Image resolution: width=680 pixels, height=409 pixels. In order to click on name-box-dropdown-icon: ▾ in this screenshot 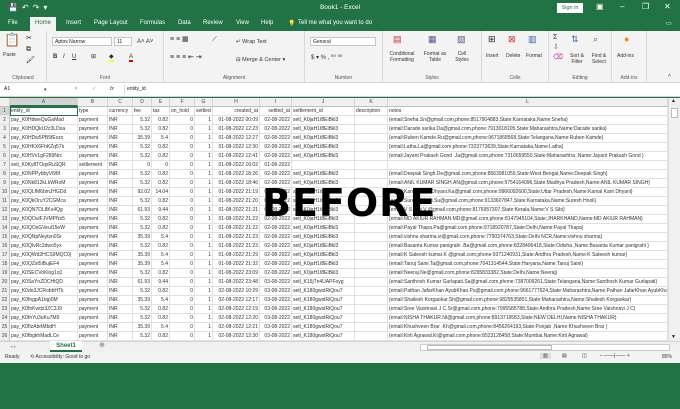, I will do `click(45, 90)`.